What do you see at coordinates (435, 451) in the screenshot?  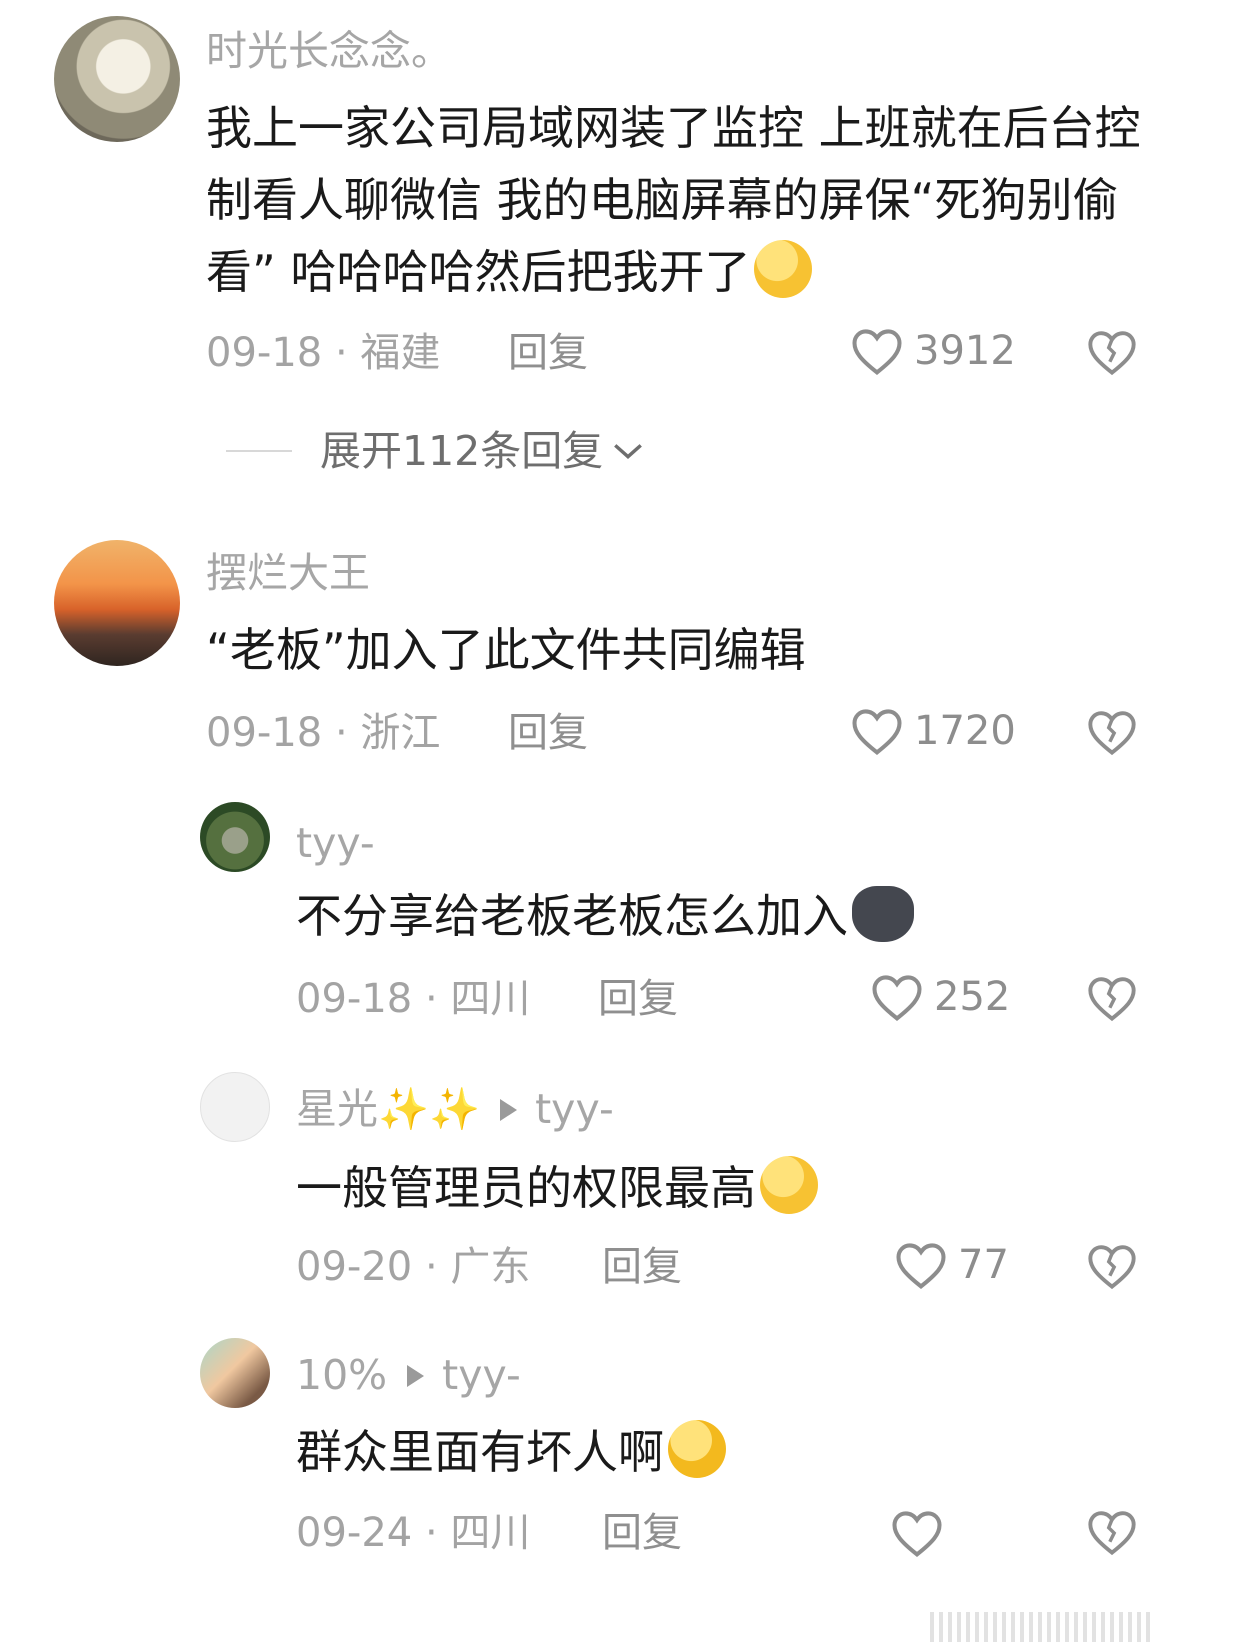 I see `expand-replies-button: 展开112条回复` at bounding box center [435, 451].